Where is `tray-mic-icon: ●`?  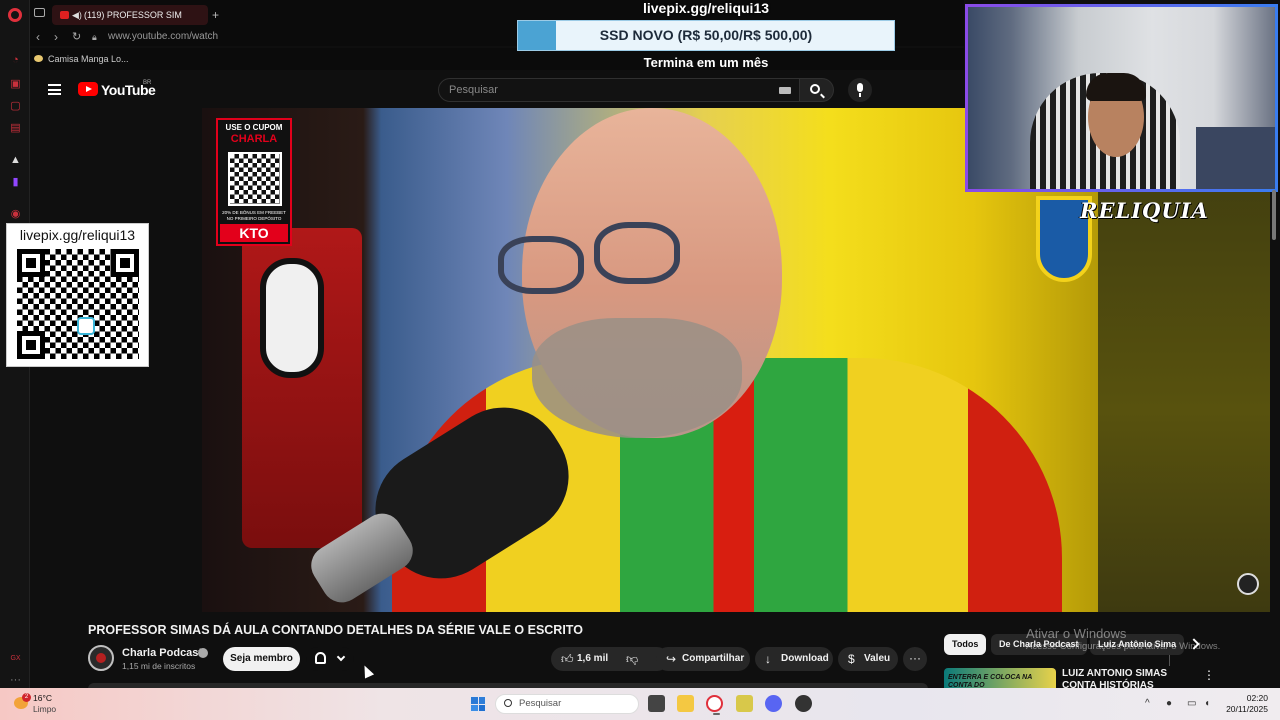 tray-mic-icon: ● is located at coordinates (1169, 704).